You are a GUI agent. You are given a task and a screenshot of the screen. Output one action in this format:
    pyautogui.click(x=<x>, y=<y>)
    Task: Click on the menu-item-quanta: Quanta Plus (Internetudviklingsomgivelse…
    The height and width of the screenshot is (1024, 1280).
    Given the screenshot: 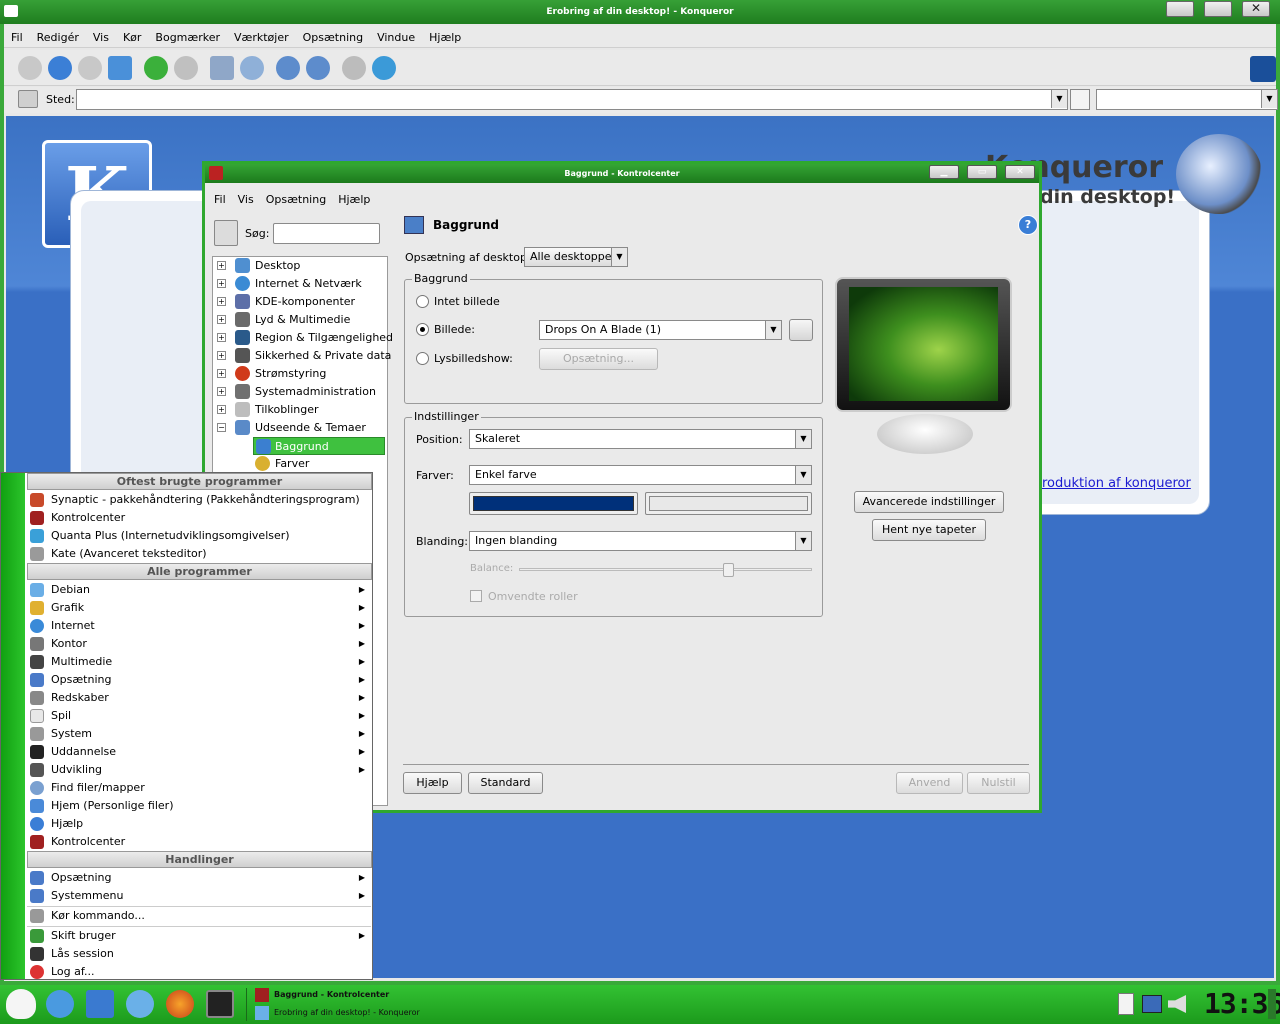 What is the action you would take?
    pyautogui.click(x=199, y=536)
    